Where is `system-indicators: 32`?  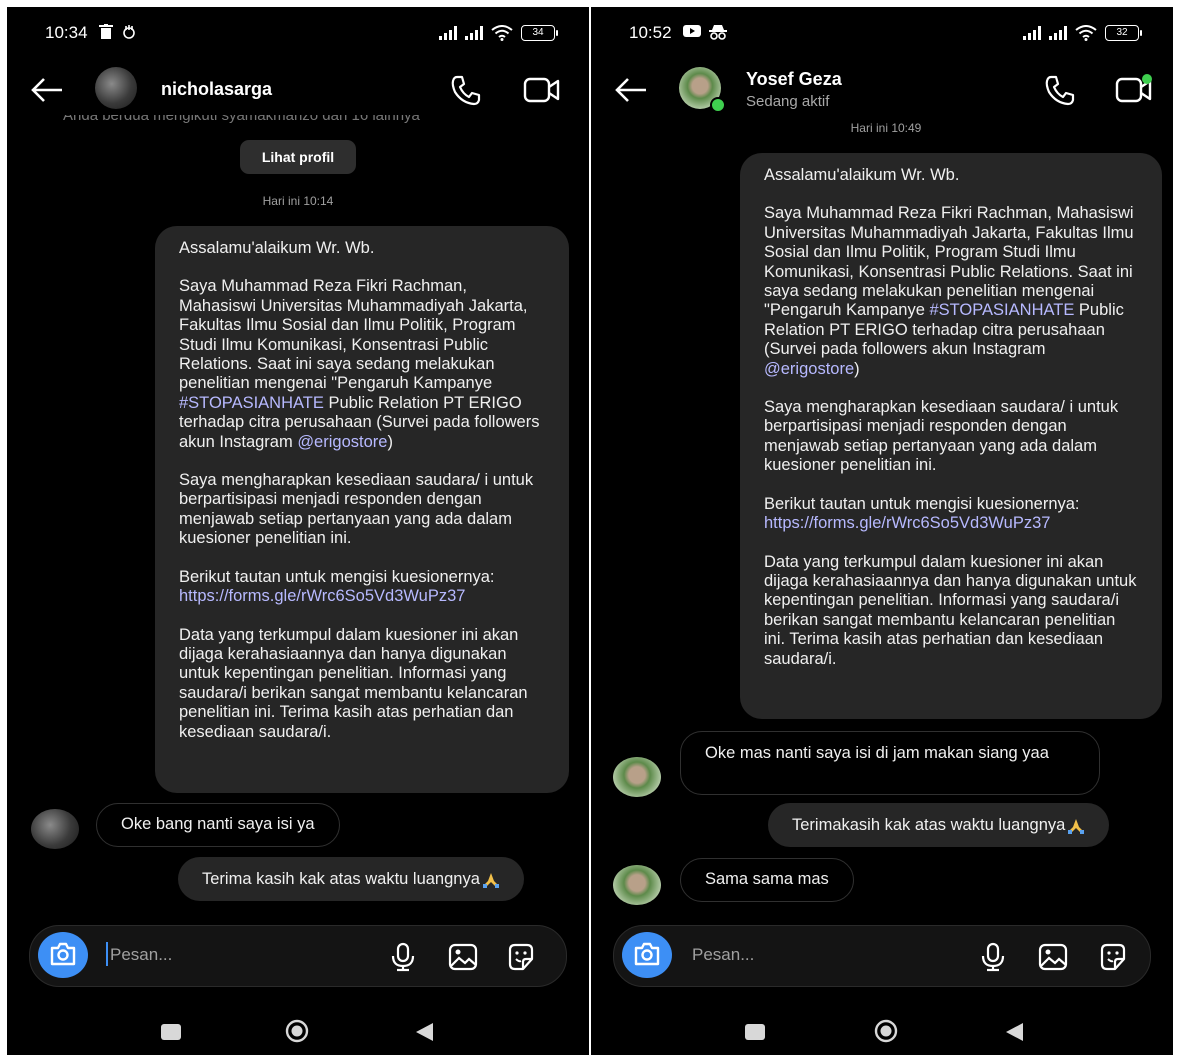
system-indicators: 32 is located at coordinates (1082, 33).